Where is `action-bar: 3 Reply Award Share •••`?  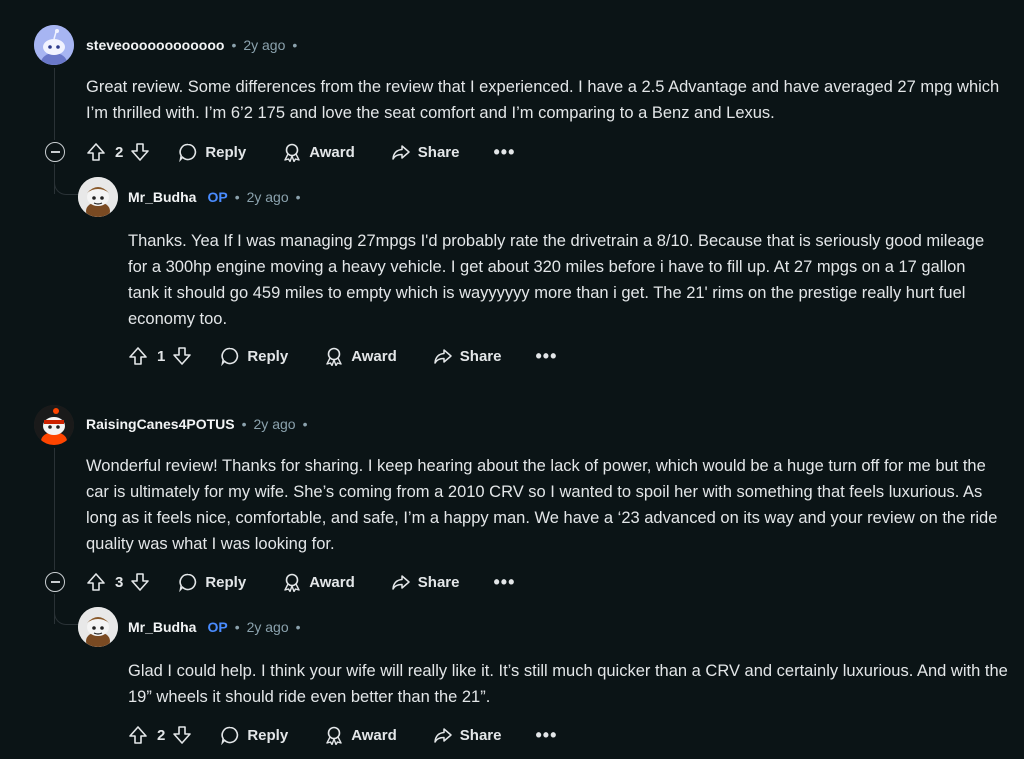
action-bar: 3 Reply Award Share ••• is located at coordinates (300, 582).